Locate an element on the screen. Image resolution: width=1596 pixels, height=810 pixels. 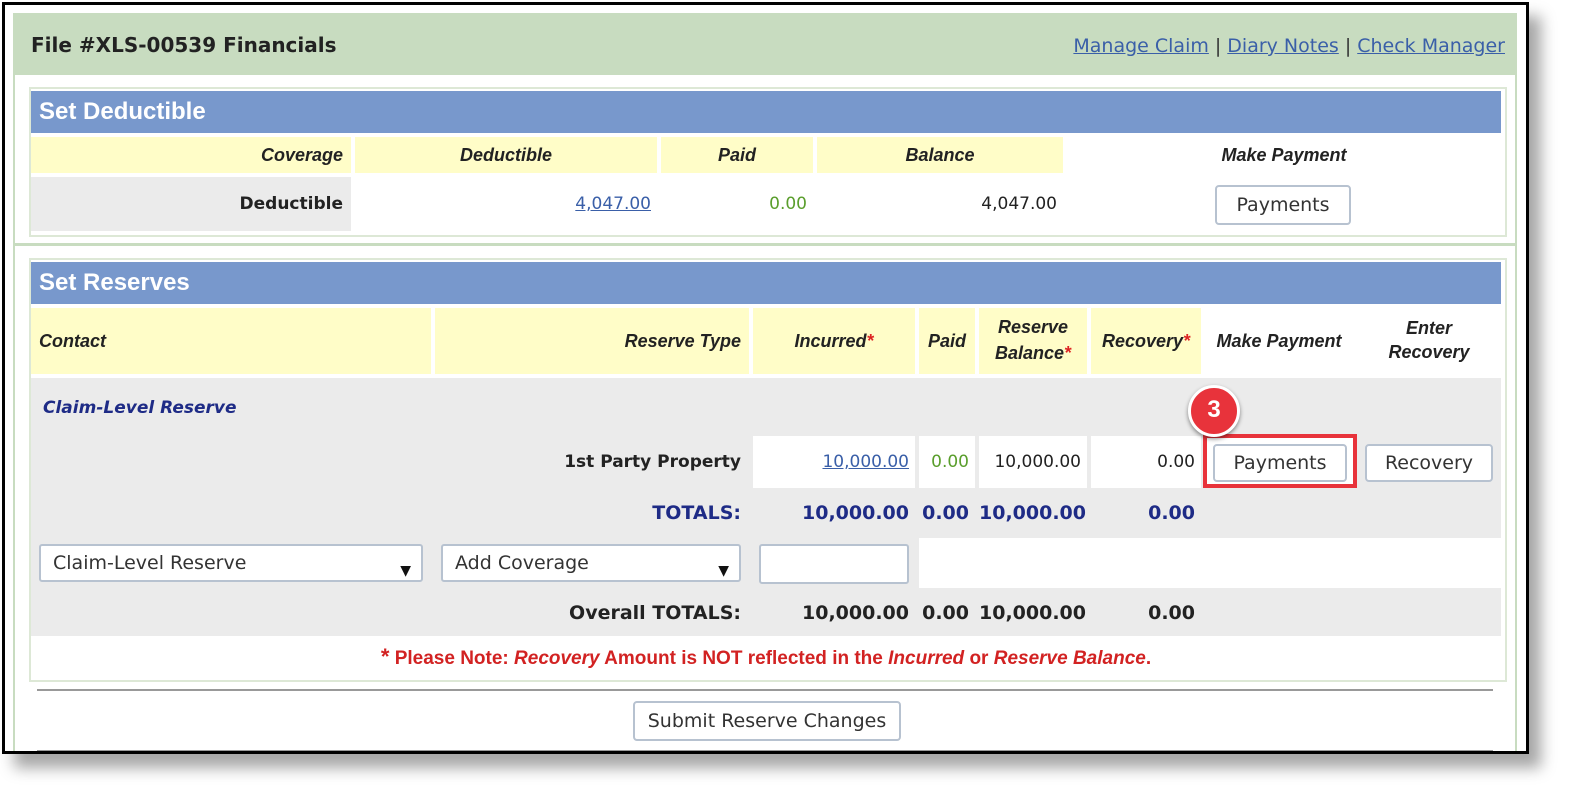
reserve-type-cell: 1st Party Property is located at coordinates (652, 462).